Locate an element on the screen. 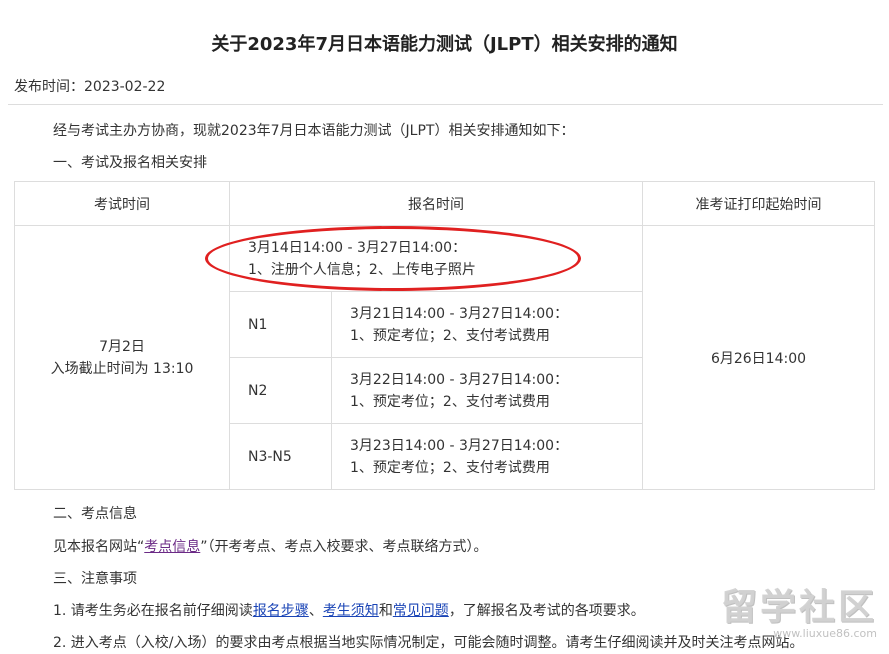 Image resolution: width=889 pixels, height=654 pixels. level-time: 3月22日14:00 - 3月27日14:00： is located at coordinates (459, 379).